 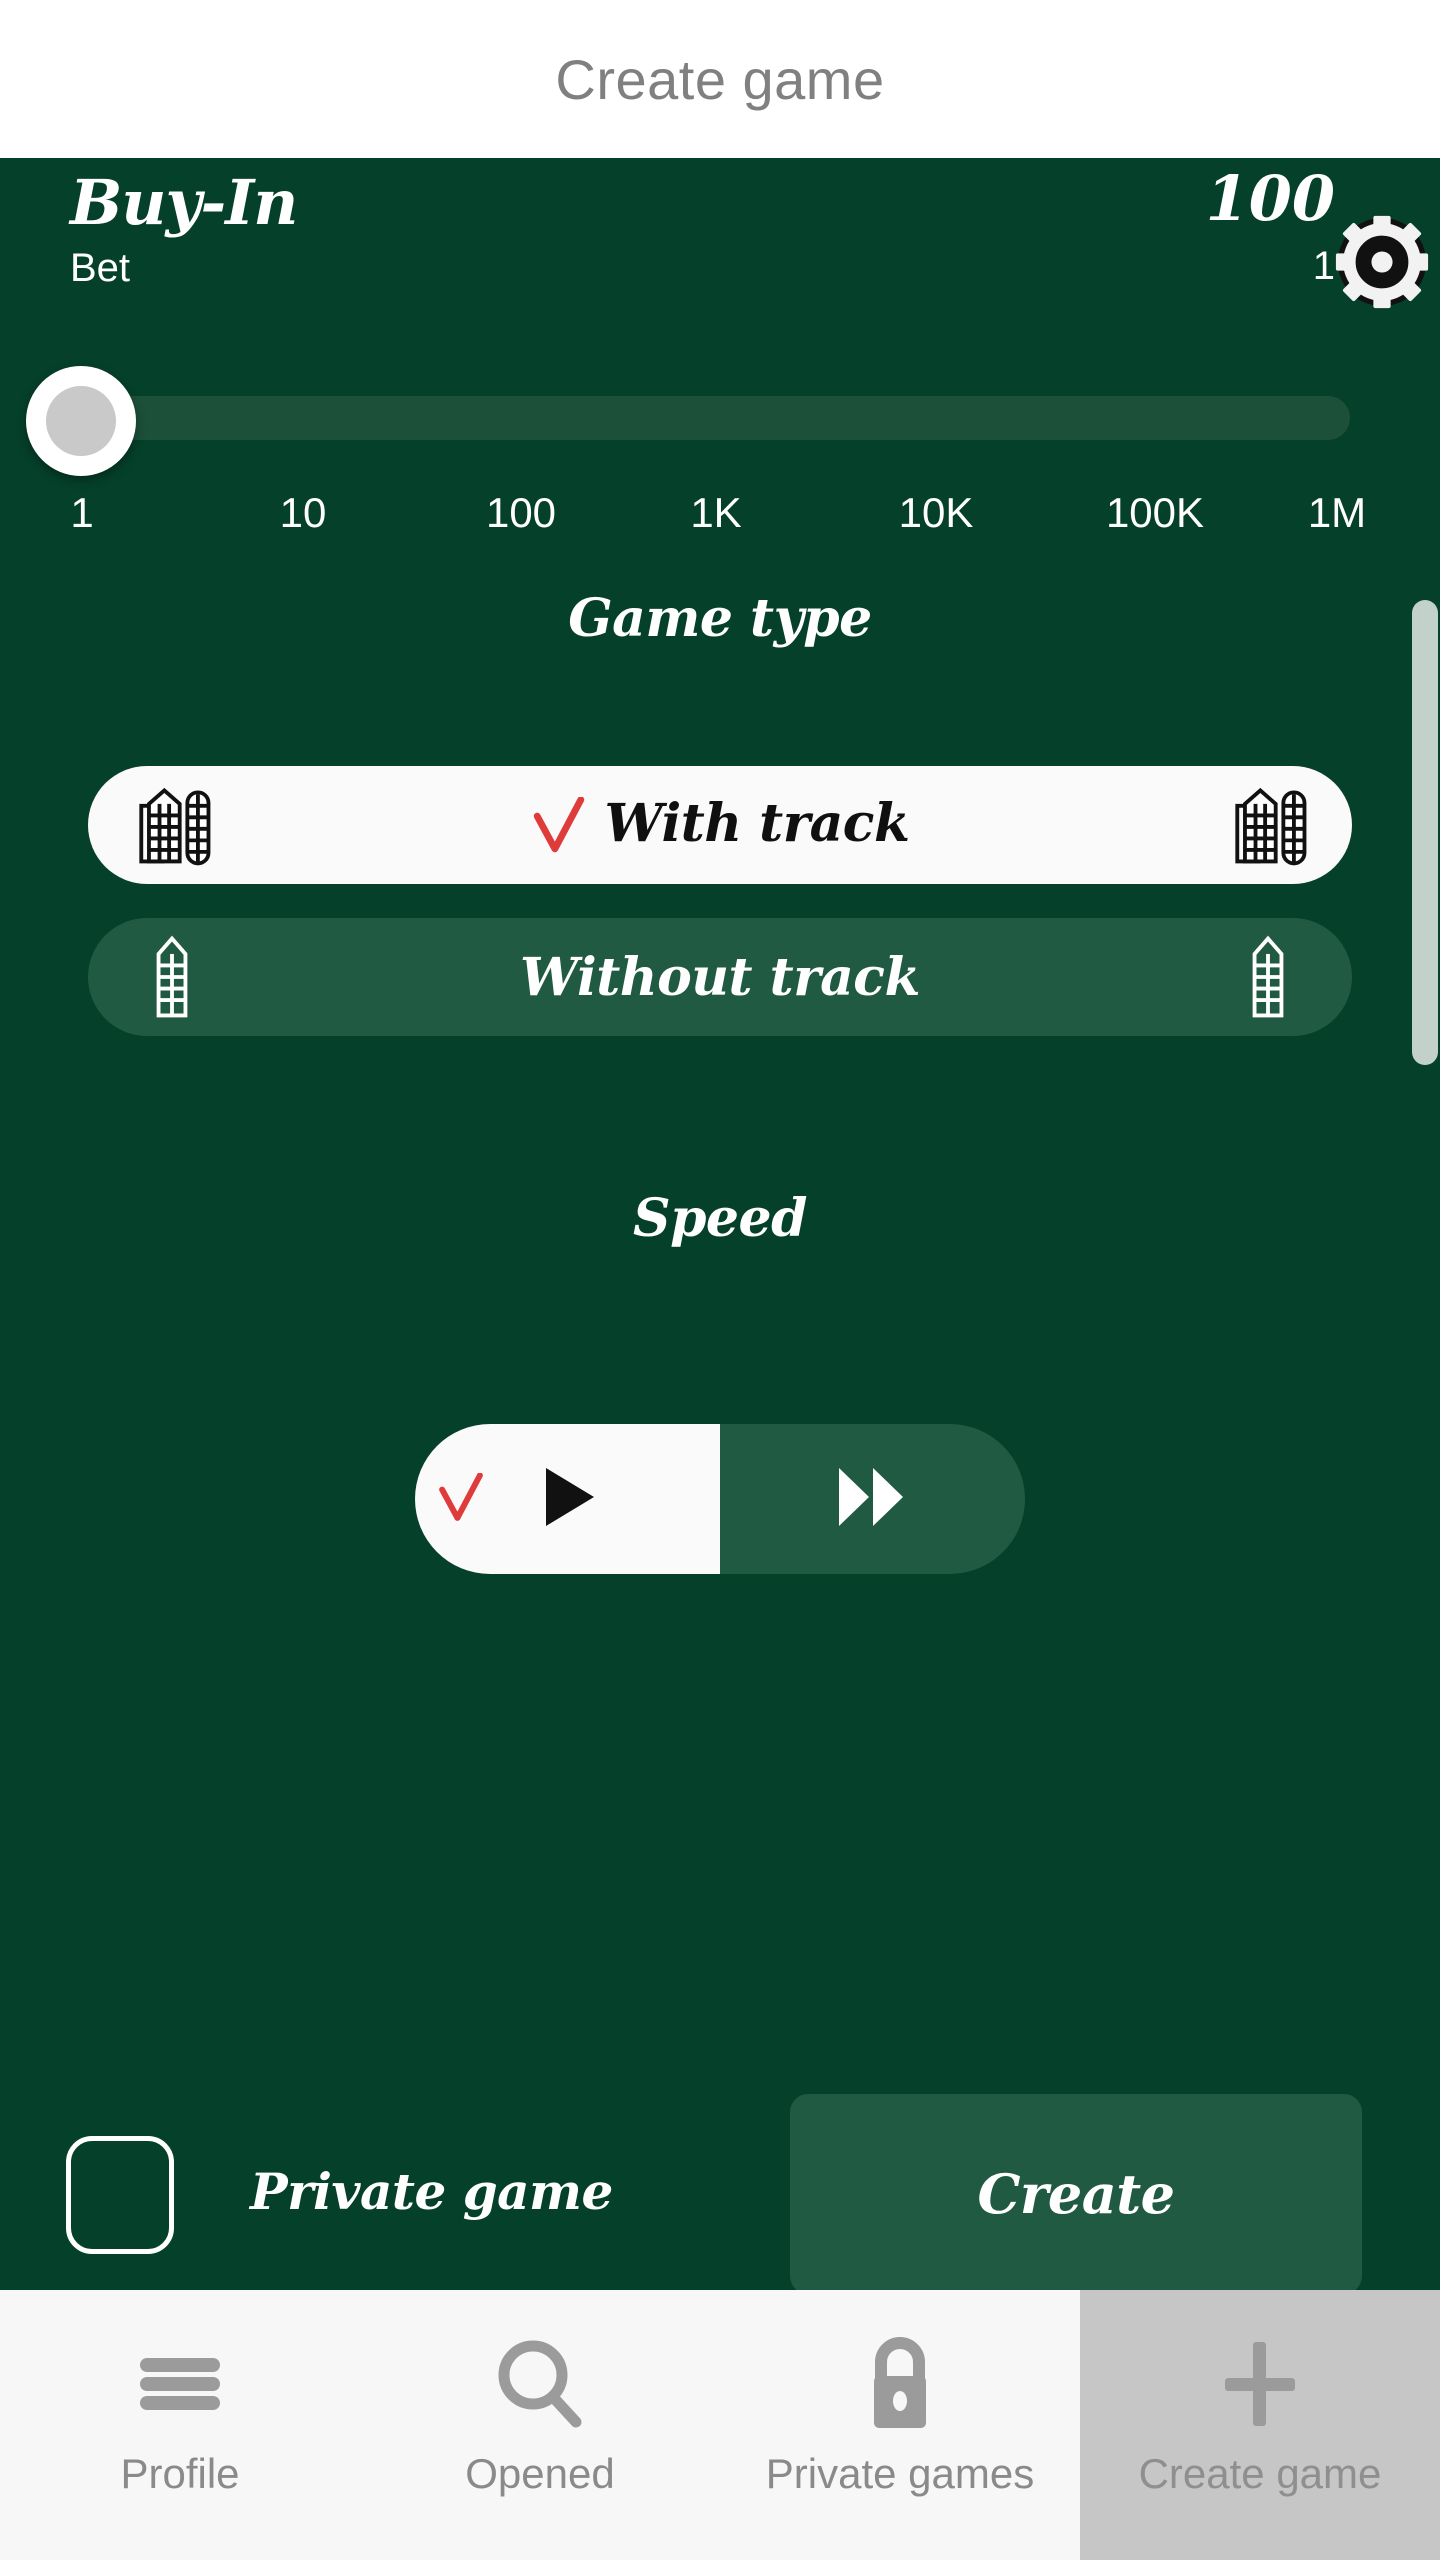 What do you see at coordinates (720, 618) in the screenshot?
I see `game-type-heading: Game type` at bounding box center [720, 618].